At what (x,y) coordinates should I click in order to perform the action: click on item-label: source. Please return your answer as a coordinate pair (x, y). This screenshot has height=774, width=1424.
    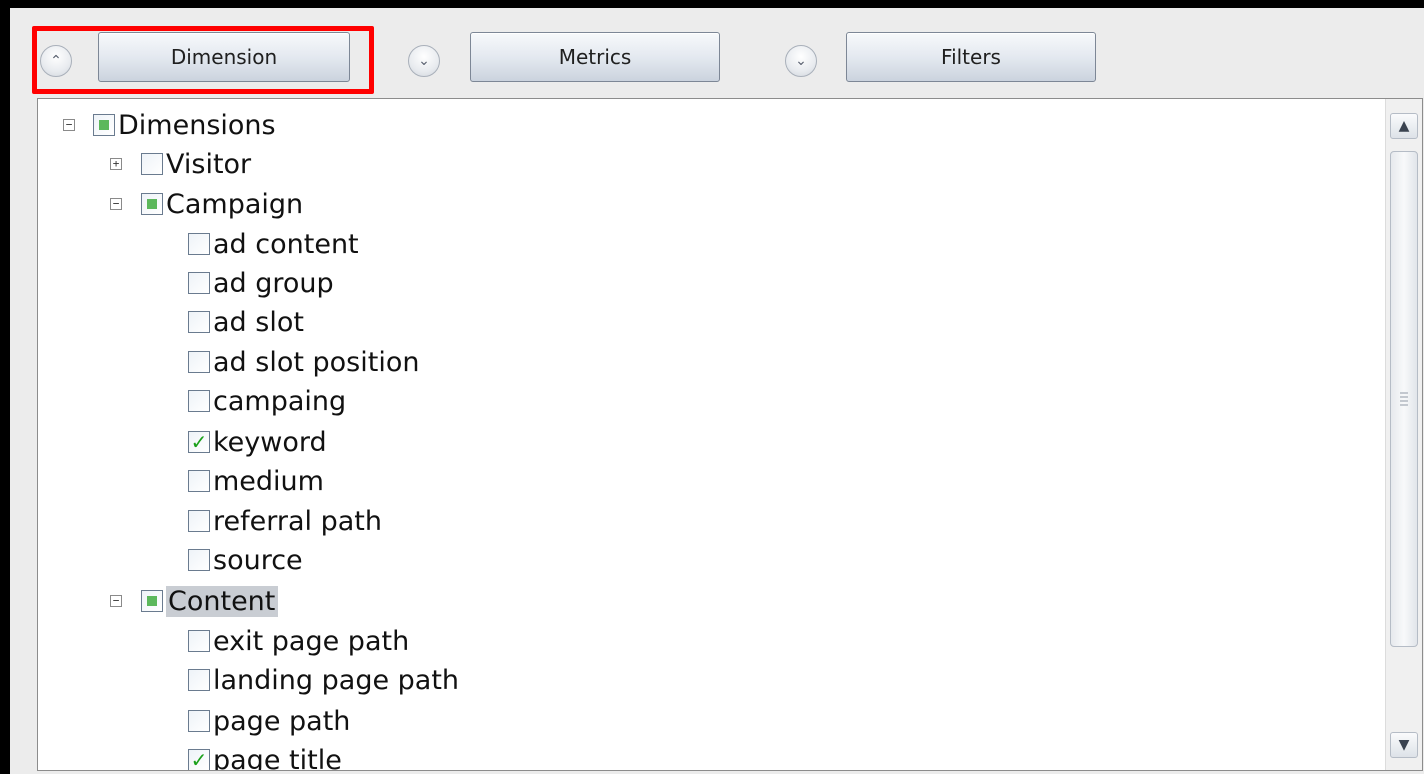
    Looking at the image, I should click on (258, 560).